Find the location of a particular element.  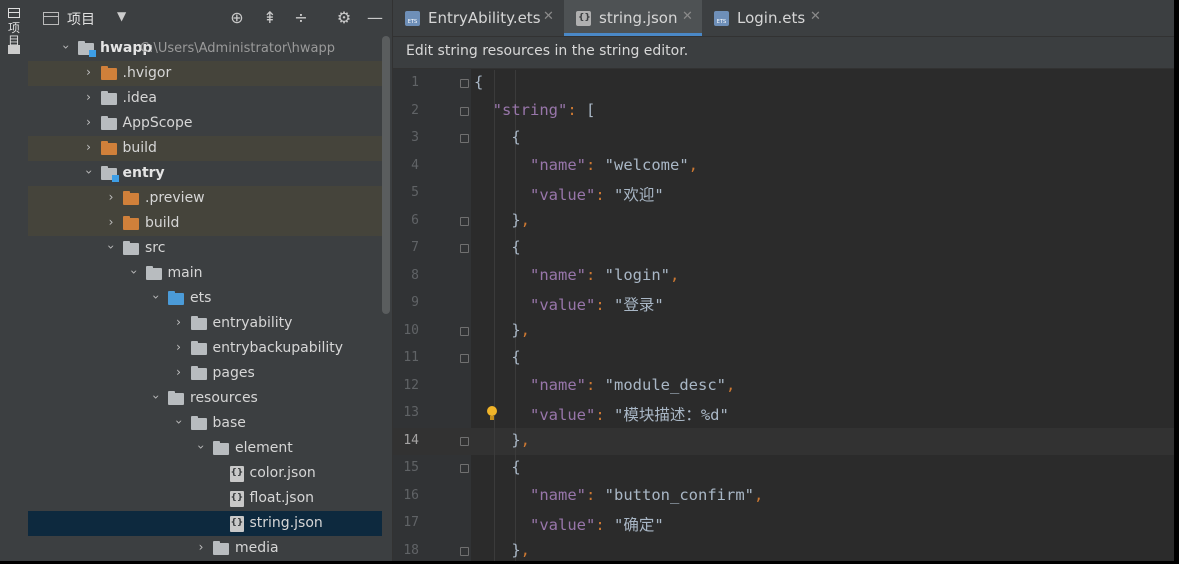

tree-folder-item: › element is located at coordinates (205, 448).